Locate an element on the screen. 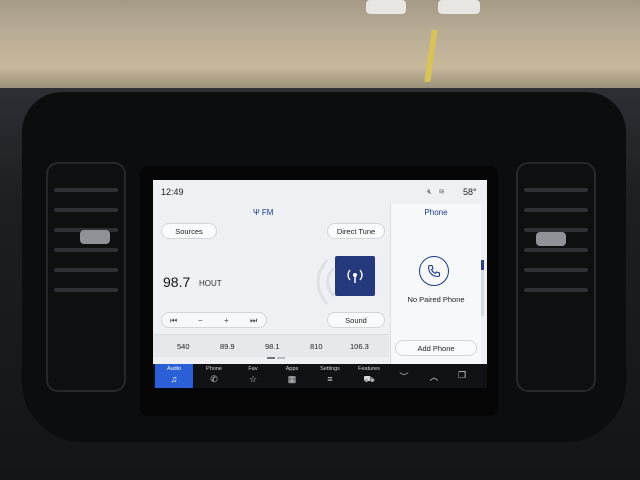 The width and height of the screenshot is (640, 480). clock: 12:49 is located at coordinates (172, 192).